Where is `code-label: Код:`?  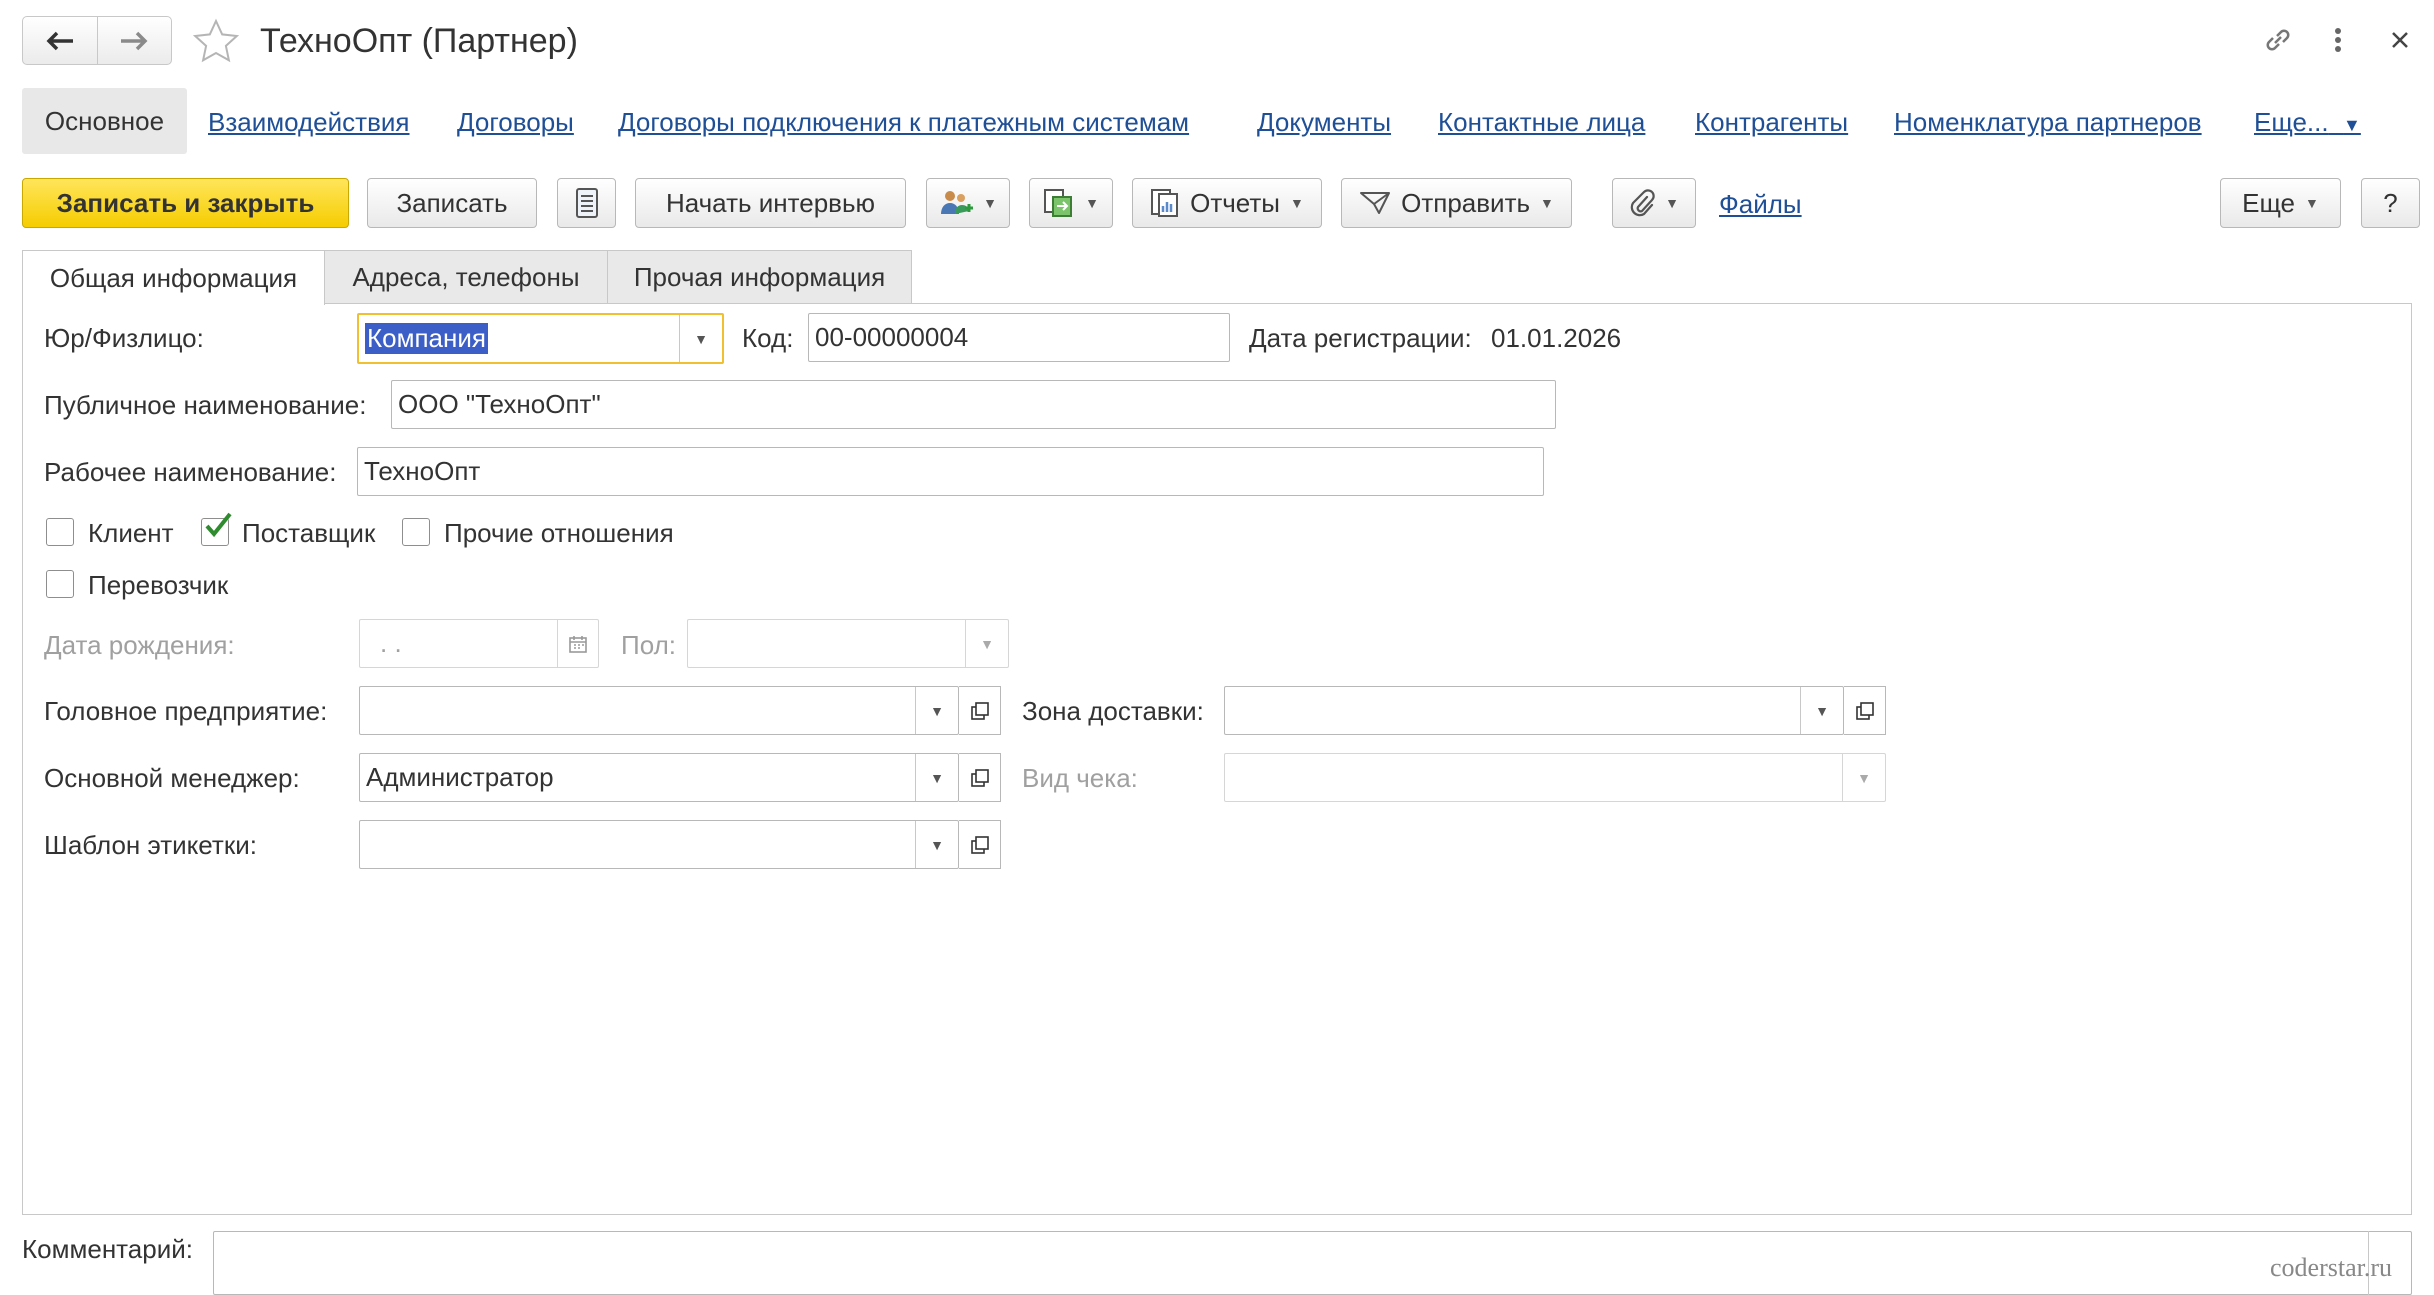
code-label: Код: is located at coordinates (768, 338).